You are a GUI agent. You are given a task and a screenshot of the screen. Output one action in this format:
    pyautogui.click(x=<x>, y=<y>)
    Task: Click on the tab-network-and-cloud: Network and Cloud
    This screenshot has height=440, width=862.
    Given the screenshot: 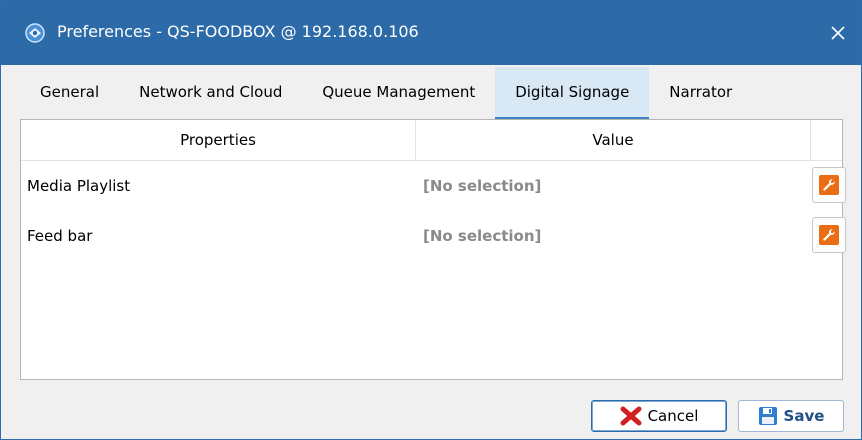 What is the action you would take?
    pyautogui.click(x=210, y=93)
    